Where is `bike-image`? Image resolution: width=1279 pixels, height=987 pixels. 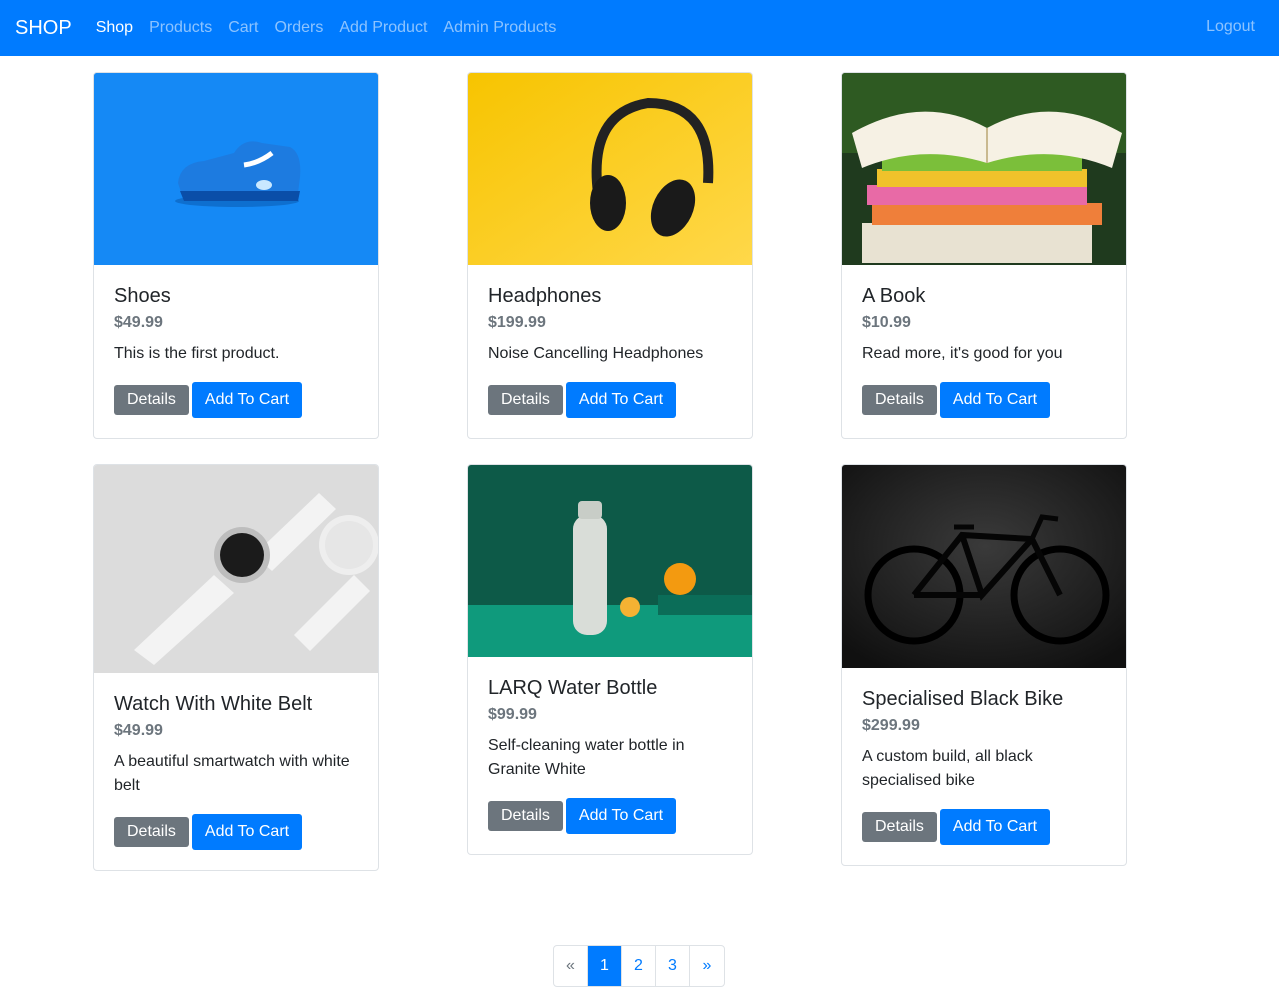 bike-image is located at coordinates (984, 566).